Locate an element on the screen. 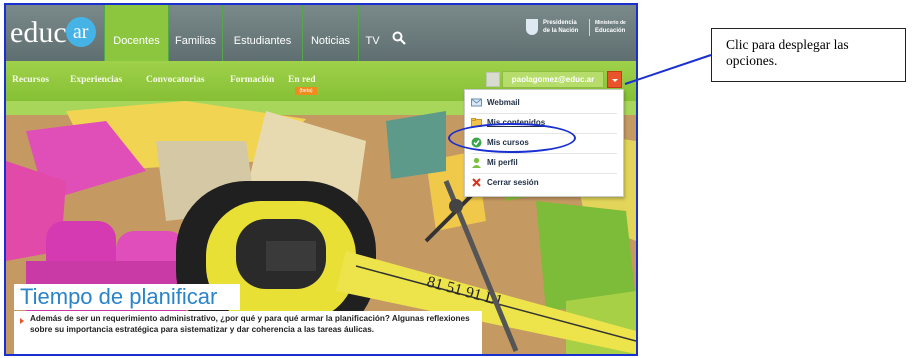 This screenshot has width=918, height=358. mail-icon is located at coordinates (476, 102).